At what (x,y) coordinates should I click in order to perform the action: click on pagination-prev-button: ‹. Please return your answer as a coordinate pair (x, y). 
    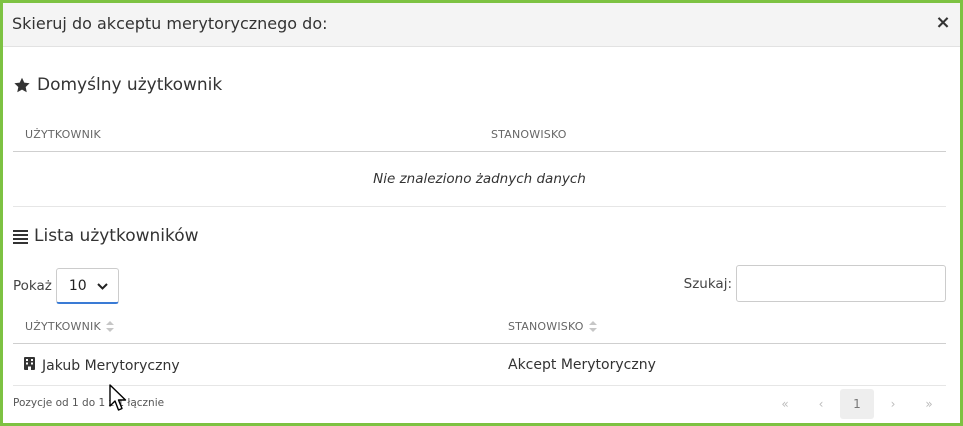
    Looking at the image, I should click on (821, 404).